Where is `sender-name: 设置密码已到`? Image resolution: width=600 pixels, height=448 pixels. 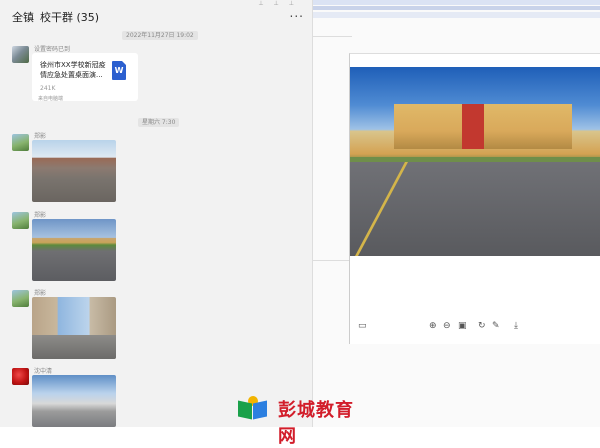 sender-name: 设置密码已到 is located at coordinates (52, 49).